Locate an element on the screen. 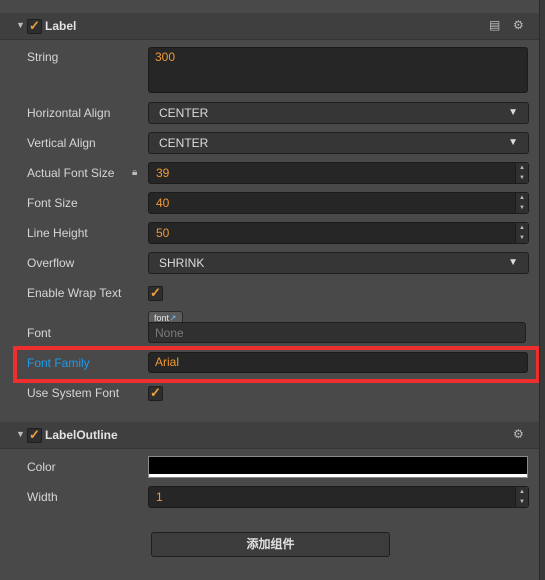 This screenshot has height=580, width=545. line-height-label: Line Height is located at coordinates (57, 233).